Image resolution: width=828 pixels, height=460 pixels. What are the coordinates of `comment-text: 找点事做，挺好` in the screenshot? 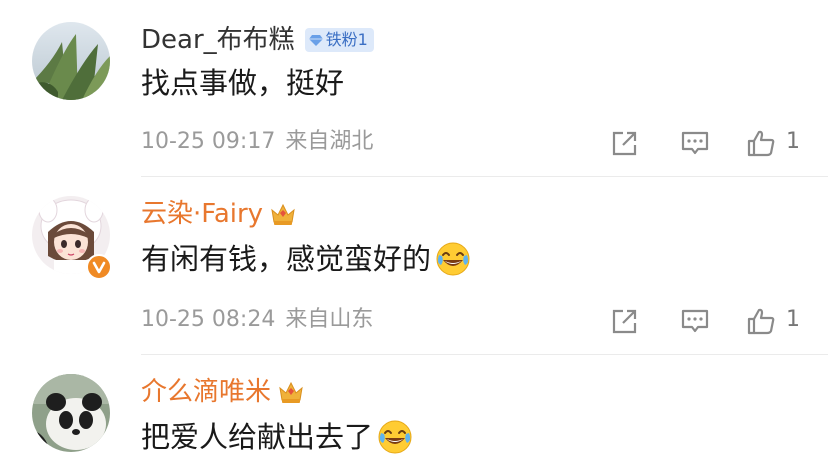 It's located at (242, 83).